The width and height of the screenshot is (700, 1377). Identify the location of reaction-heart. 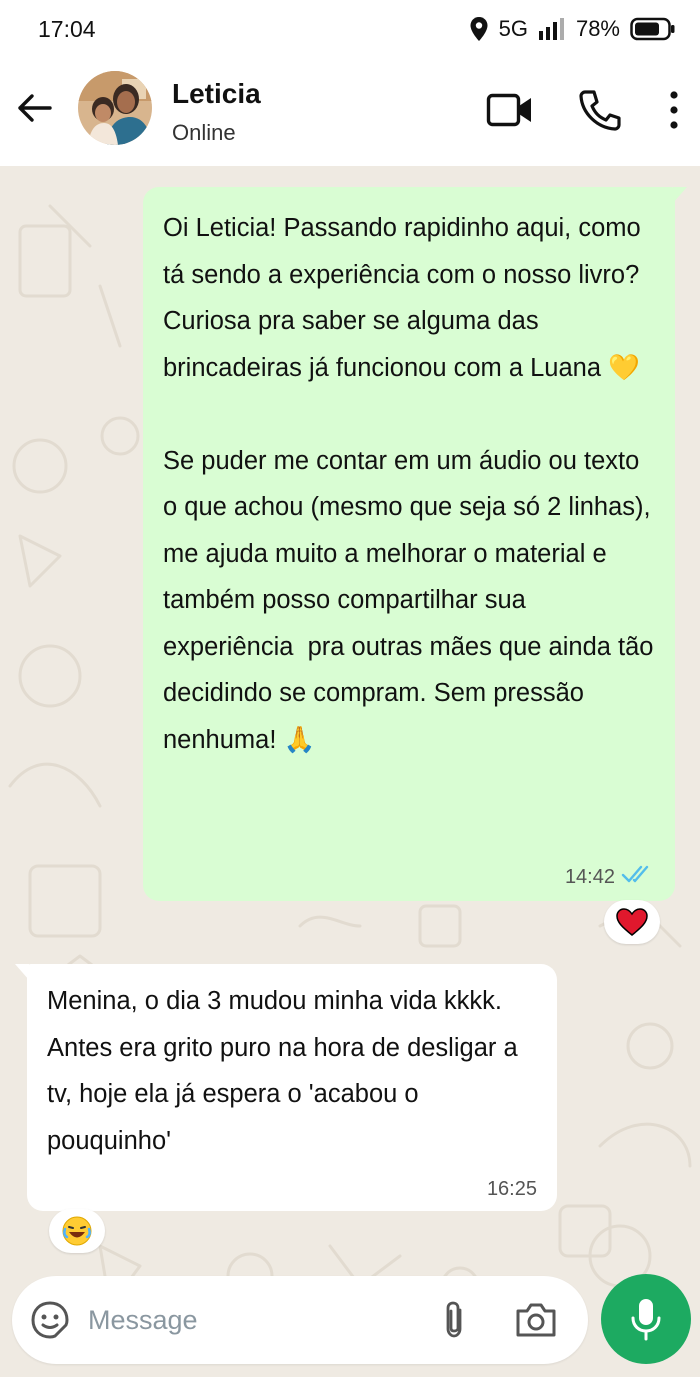
(632, 922).